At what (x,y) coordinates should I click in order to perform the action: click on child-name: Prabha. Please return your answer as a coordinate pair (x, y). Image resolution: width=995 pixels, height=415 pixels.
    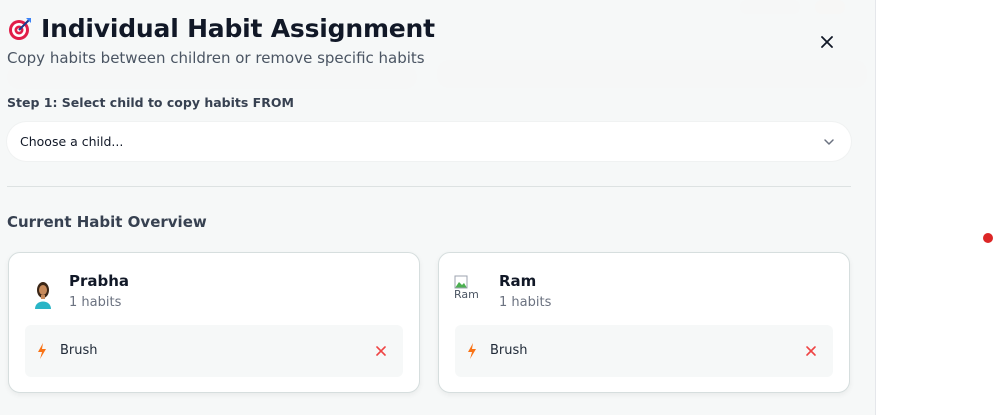
    Looking at the image, I should click on (99, 281).